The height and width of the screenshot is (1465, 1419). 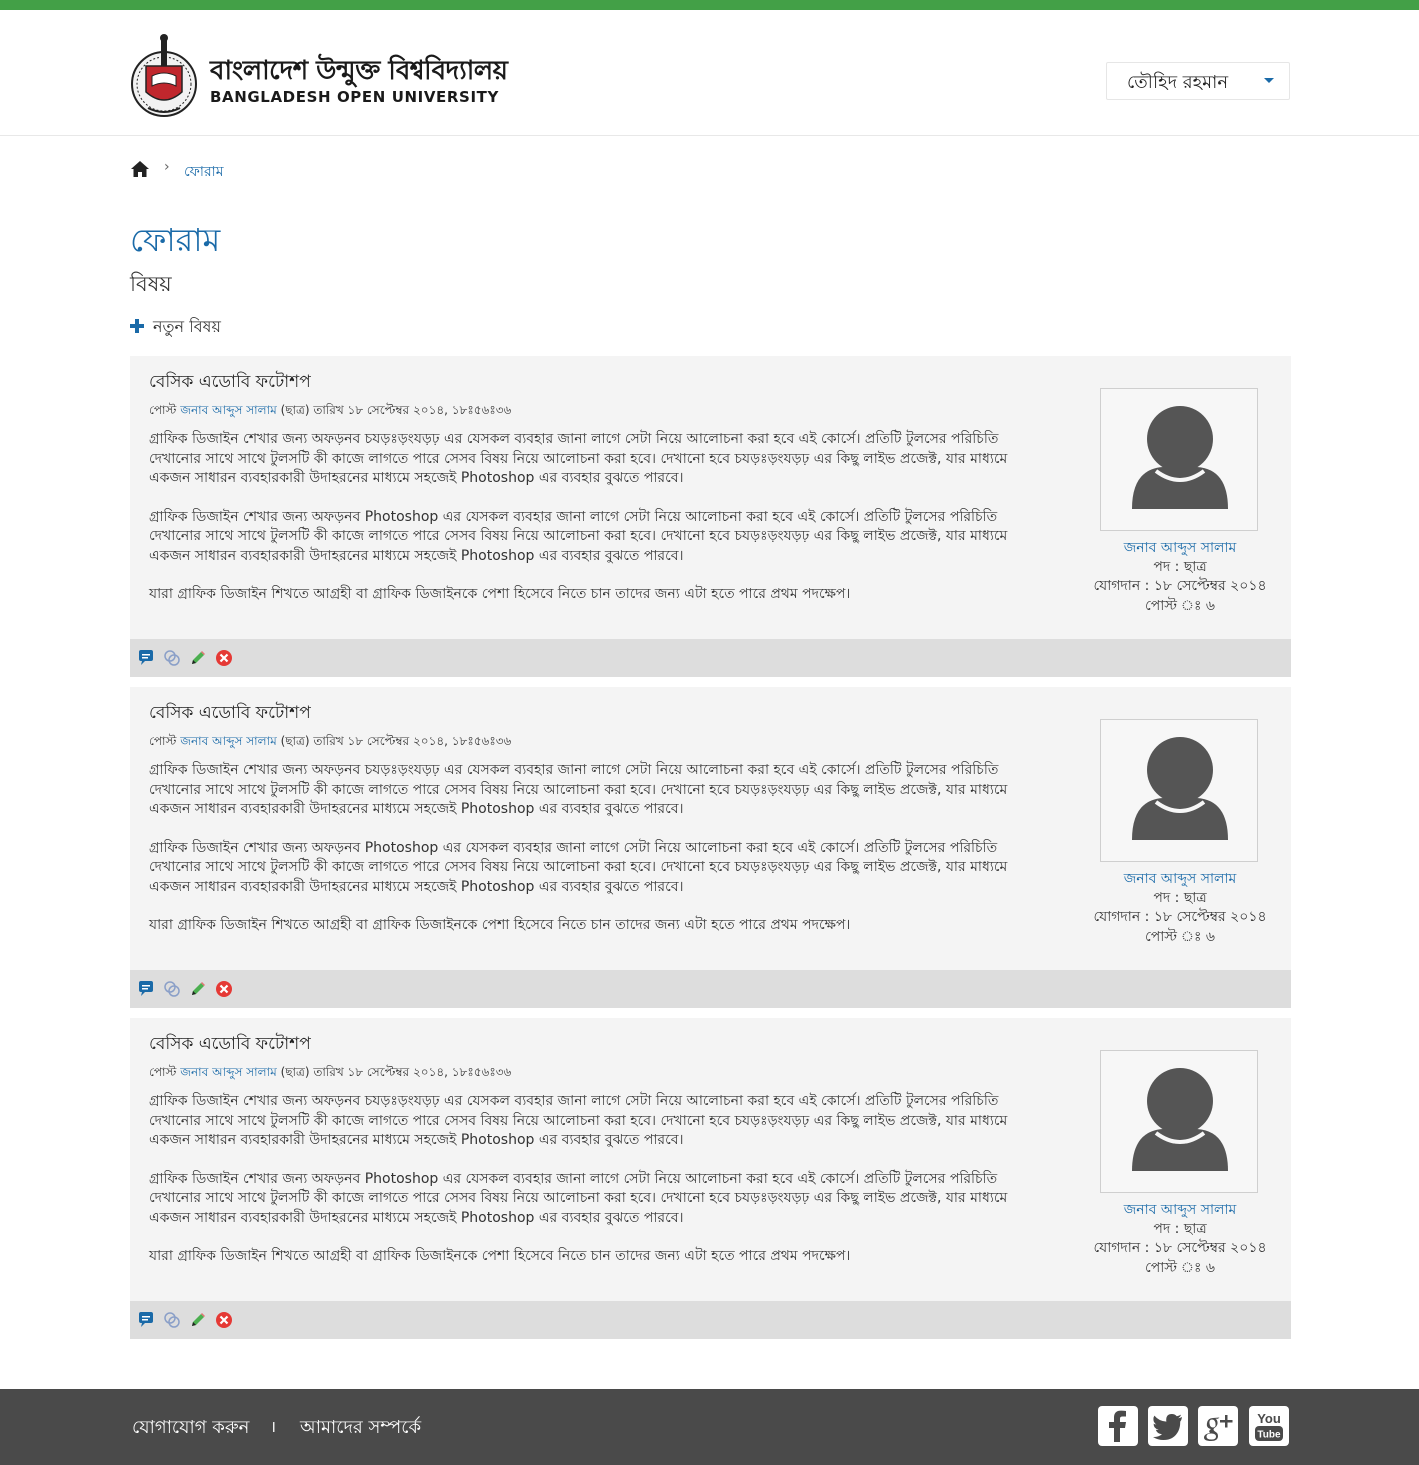 I want to click on page-title: ফোরাম, so click(x=175, y=240).